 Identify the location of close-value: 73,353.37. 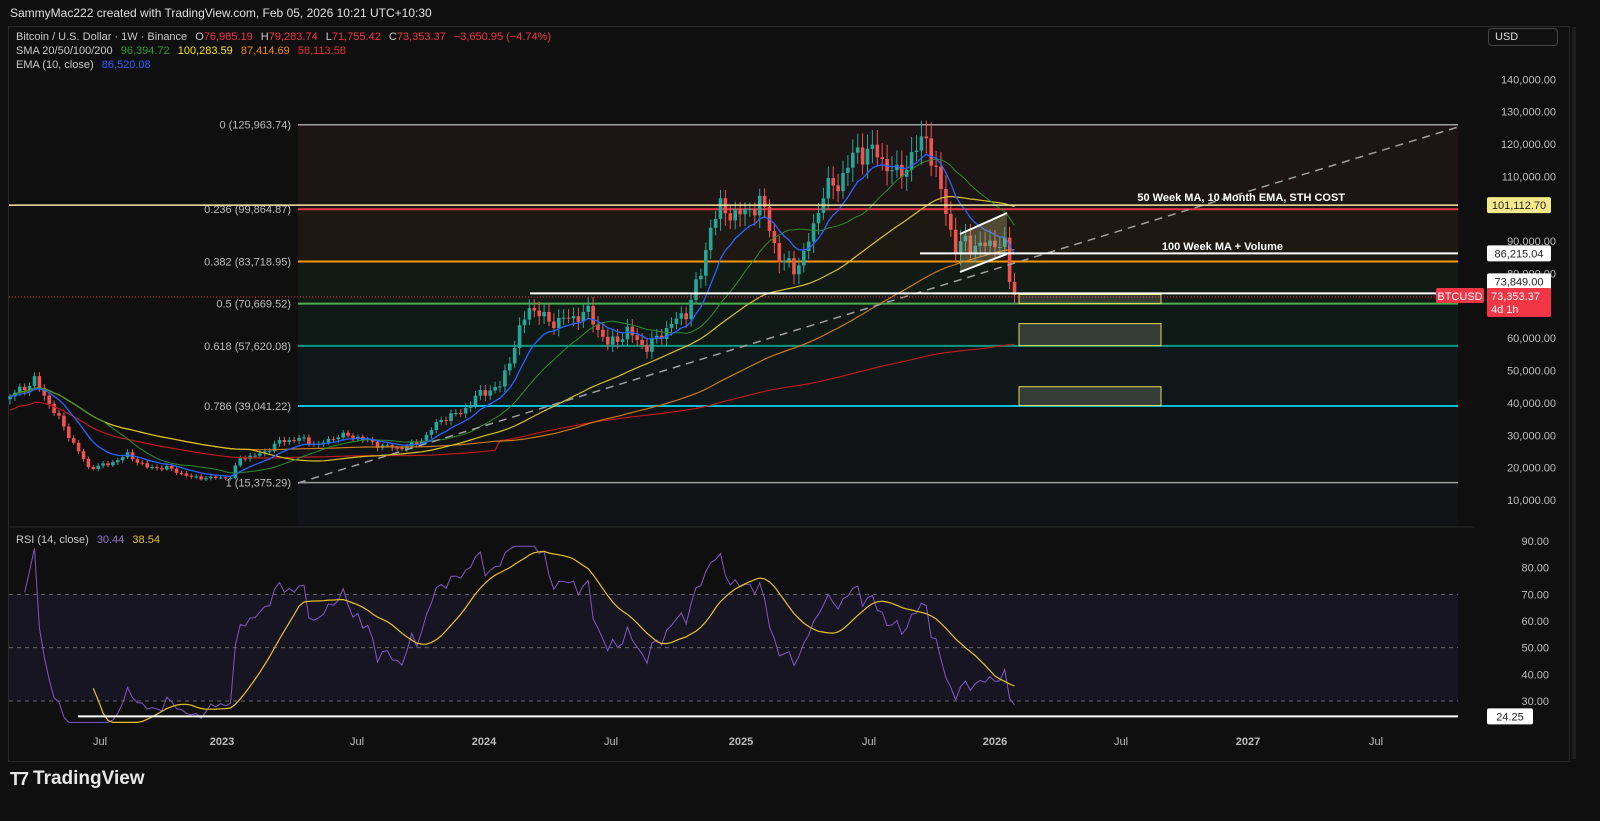
(421, 37).